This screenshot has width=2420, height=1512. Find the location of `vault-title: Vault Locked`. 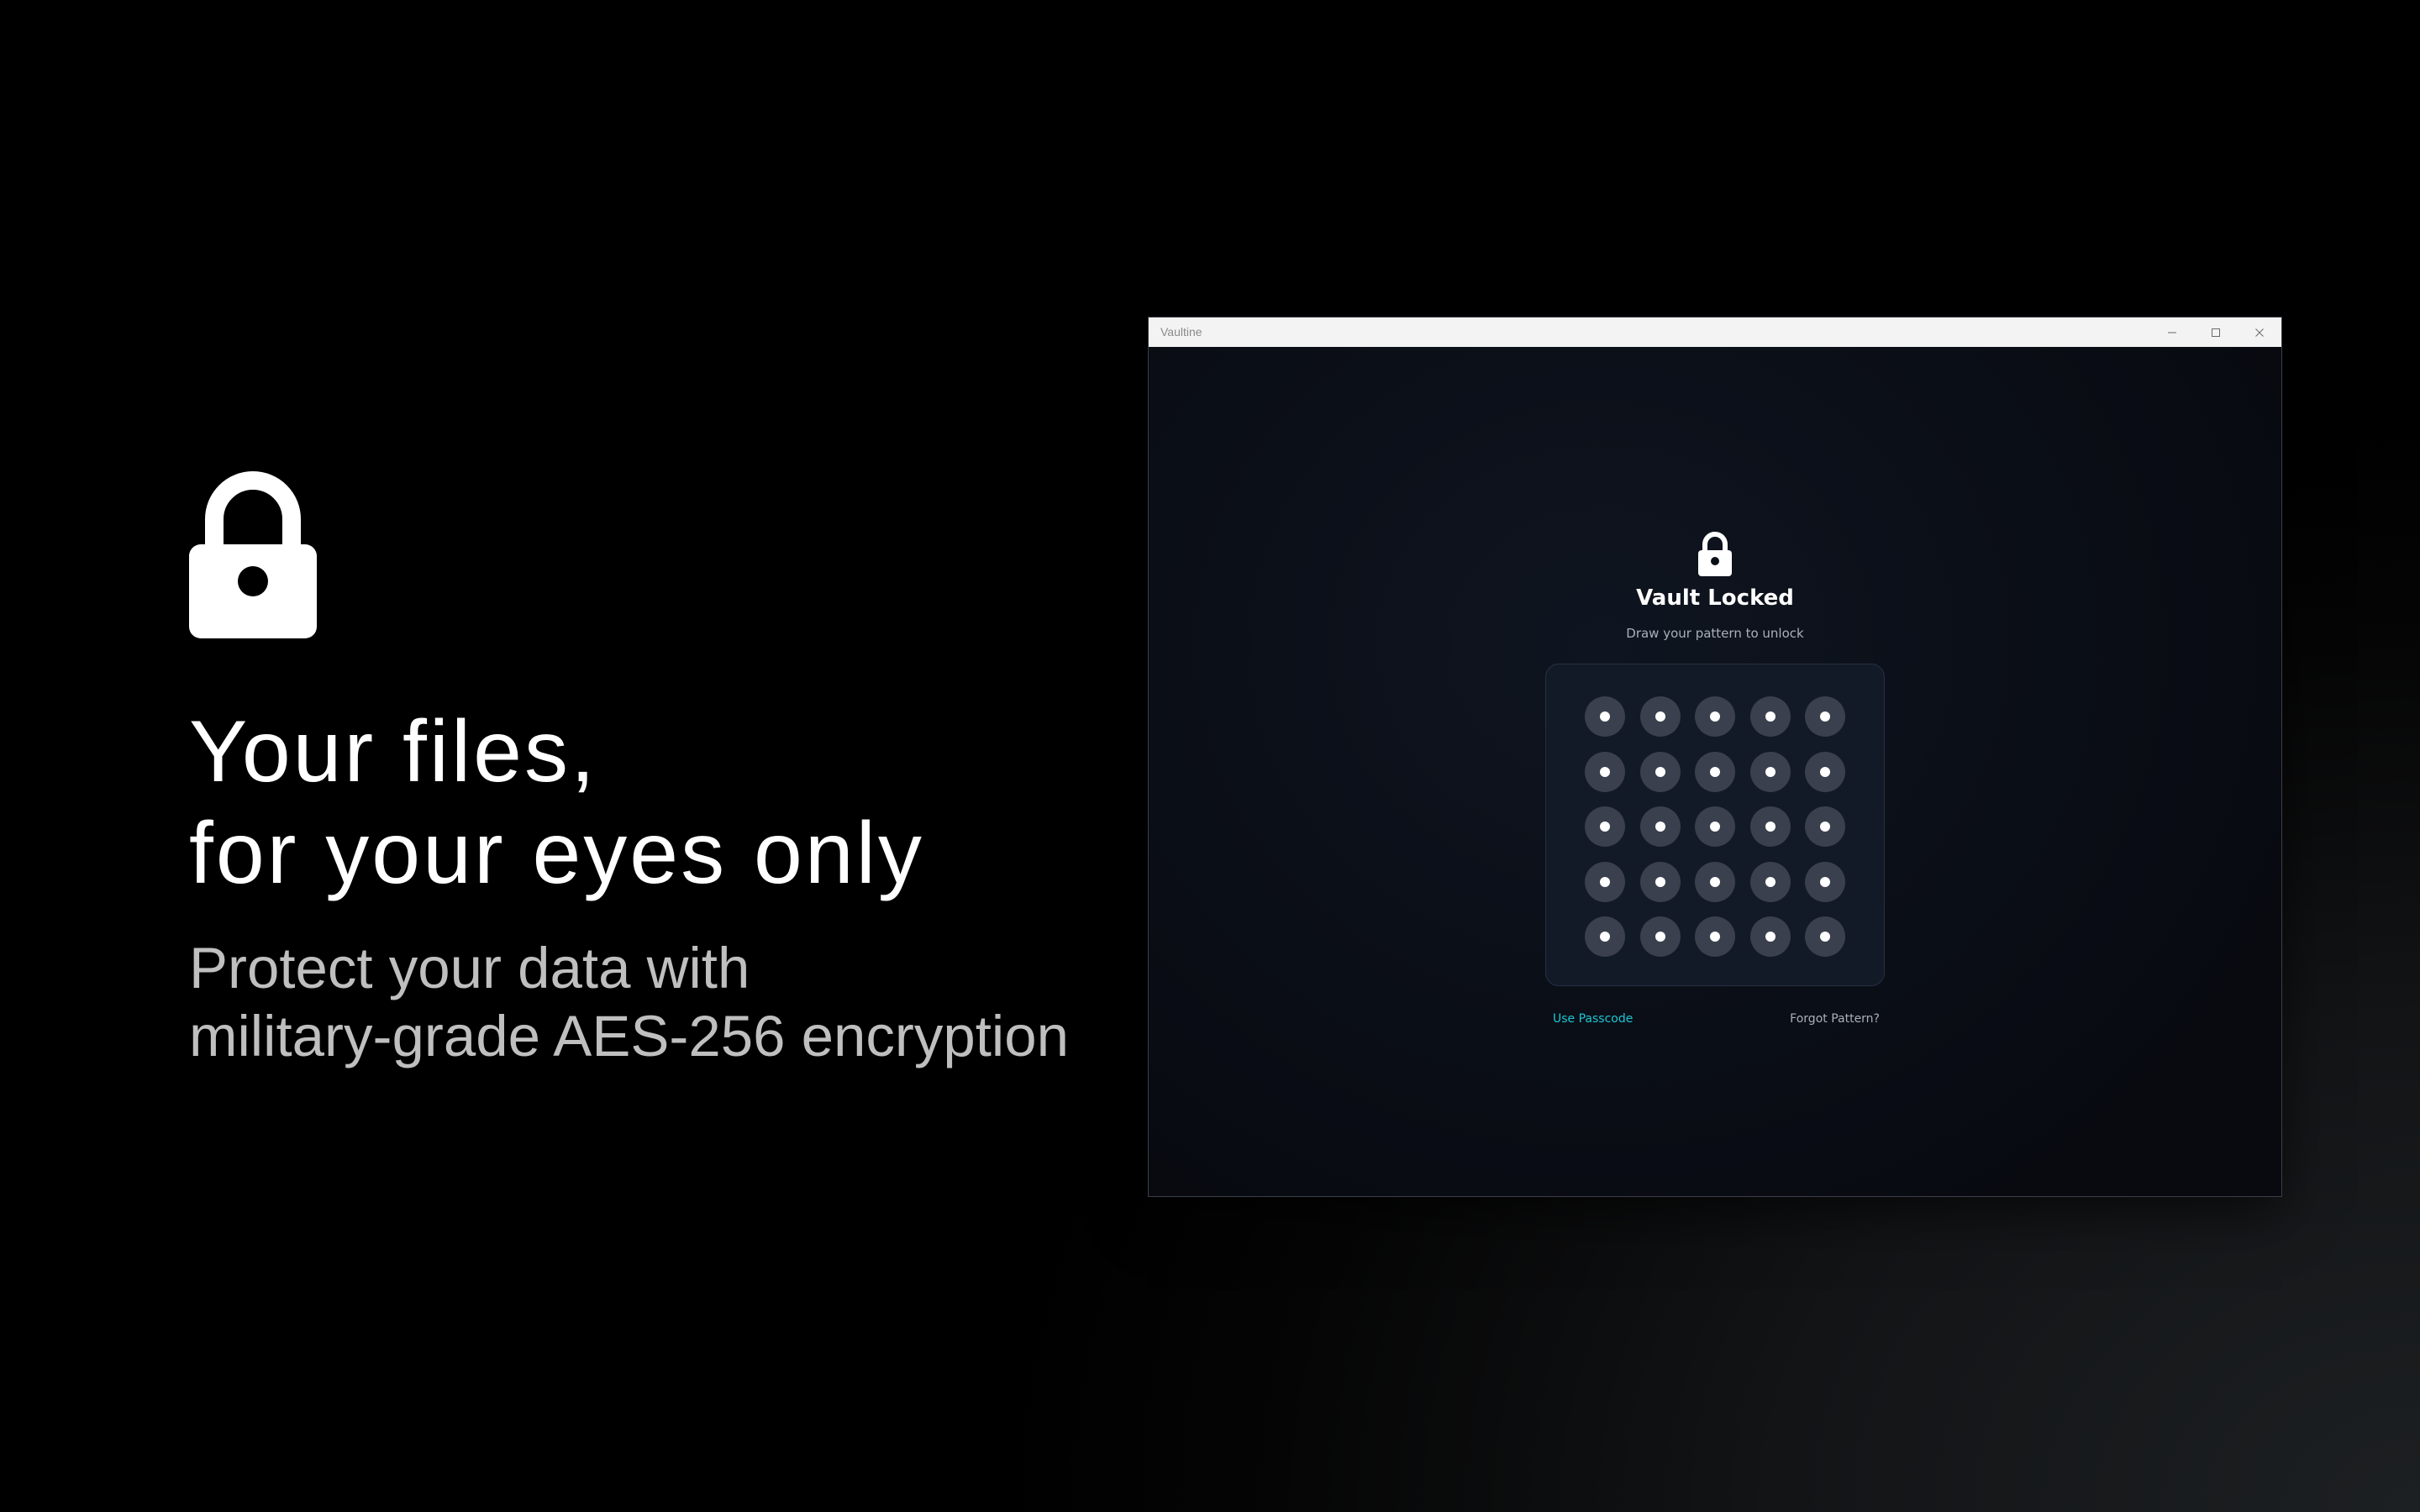

vault-title: Vault Locked is located at coordinates (1715, 598).